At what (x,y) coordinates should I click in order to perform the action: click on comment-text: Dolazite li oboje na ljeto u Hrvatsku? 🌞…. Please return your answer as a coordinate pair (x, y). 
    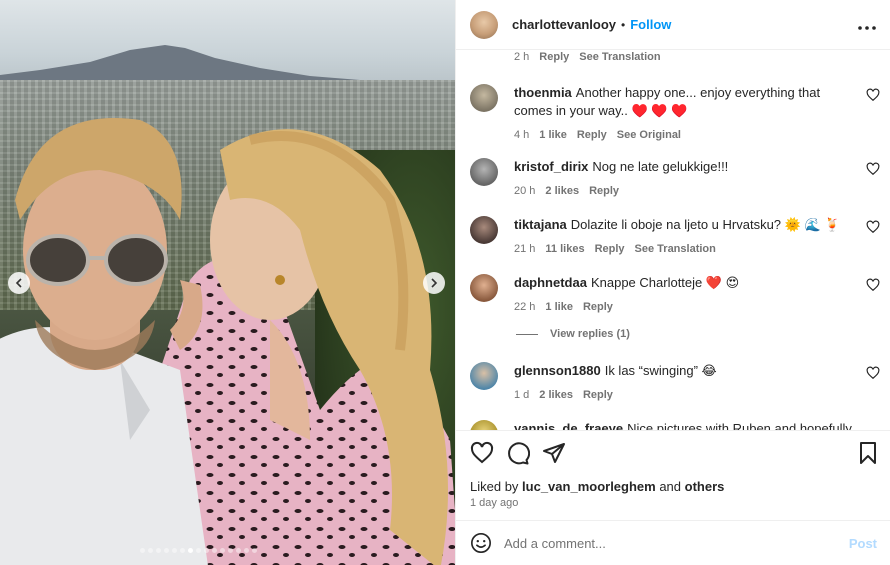
    Looking at the image, I should click on (705, 224).